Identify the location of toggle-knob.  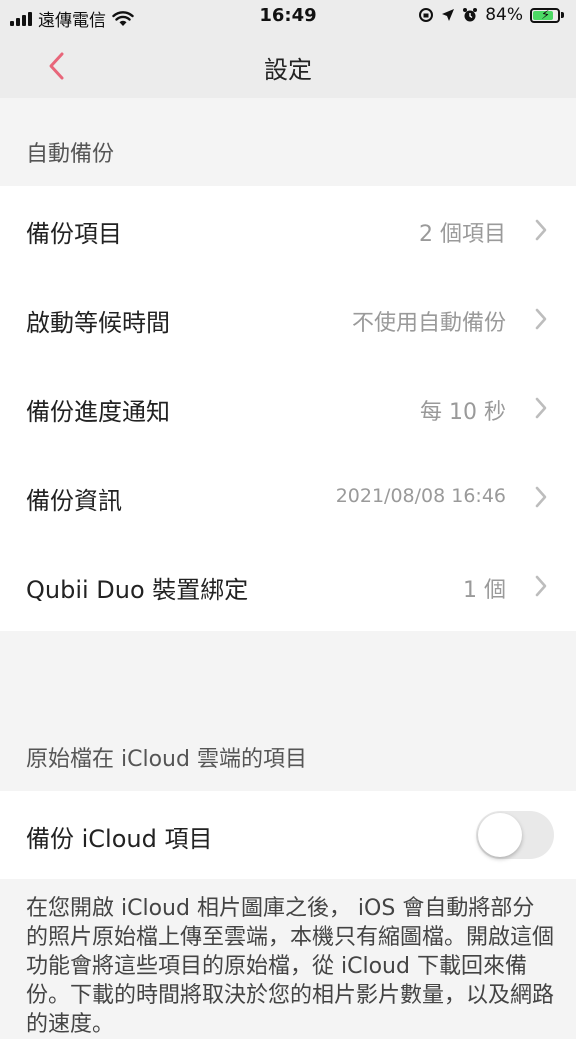
(500, 835).